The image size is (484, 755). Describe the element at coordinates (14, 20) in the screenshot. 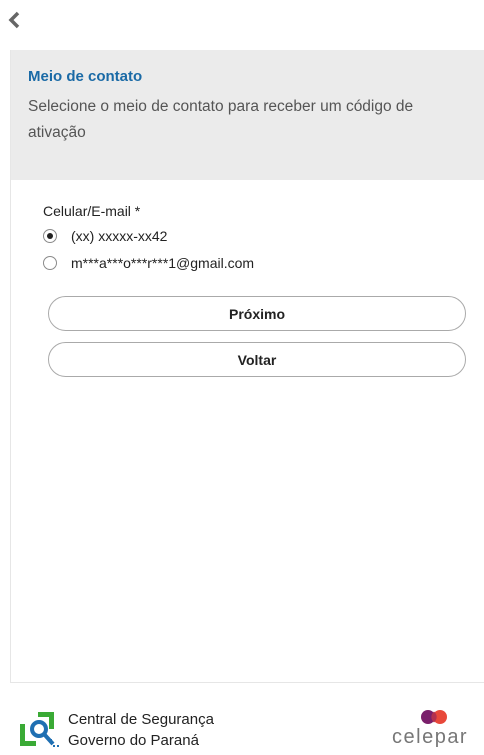

I see `chevron-left-icon` at that location.